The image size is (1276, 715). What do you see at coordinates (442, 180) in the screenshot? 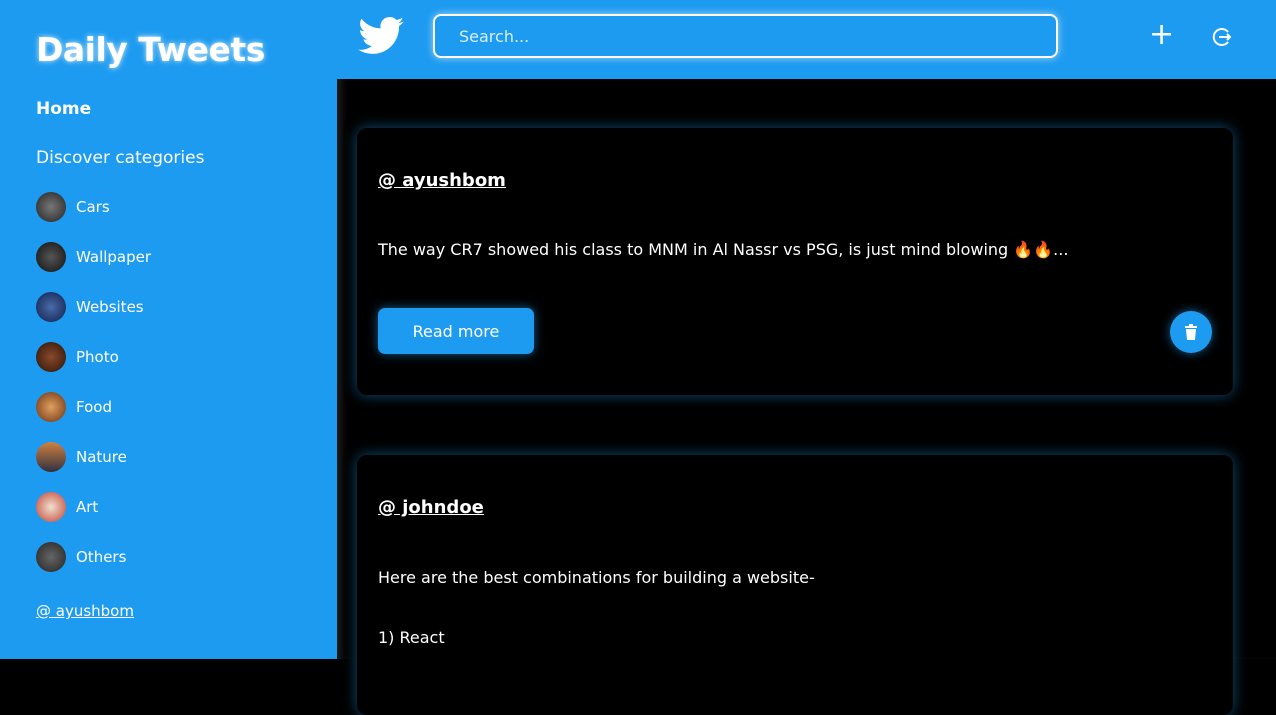
I see `tweet-handle: @ ayushbom` at bounding box center [442, 180].